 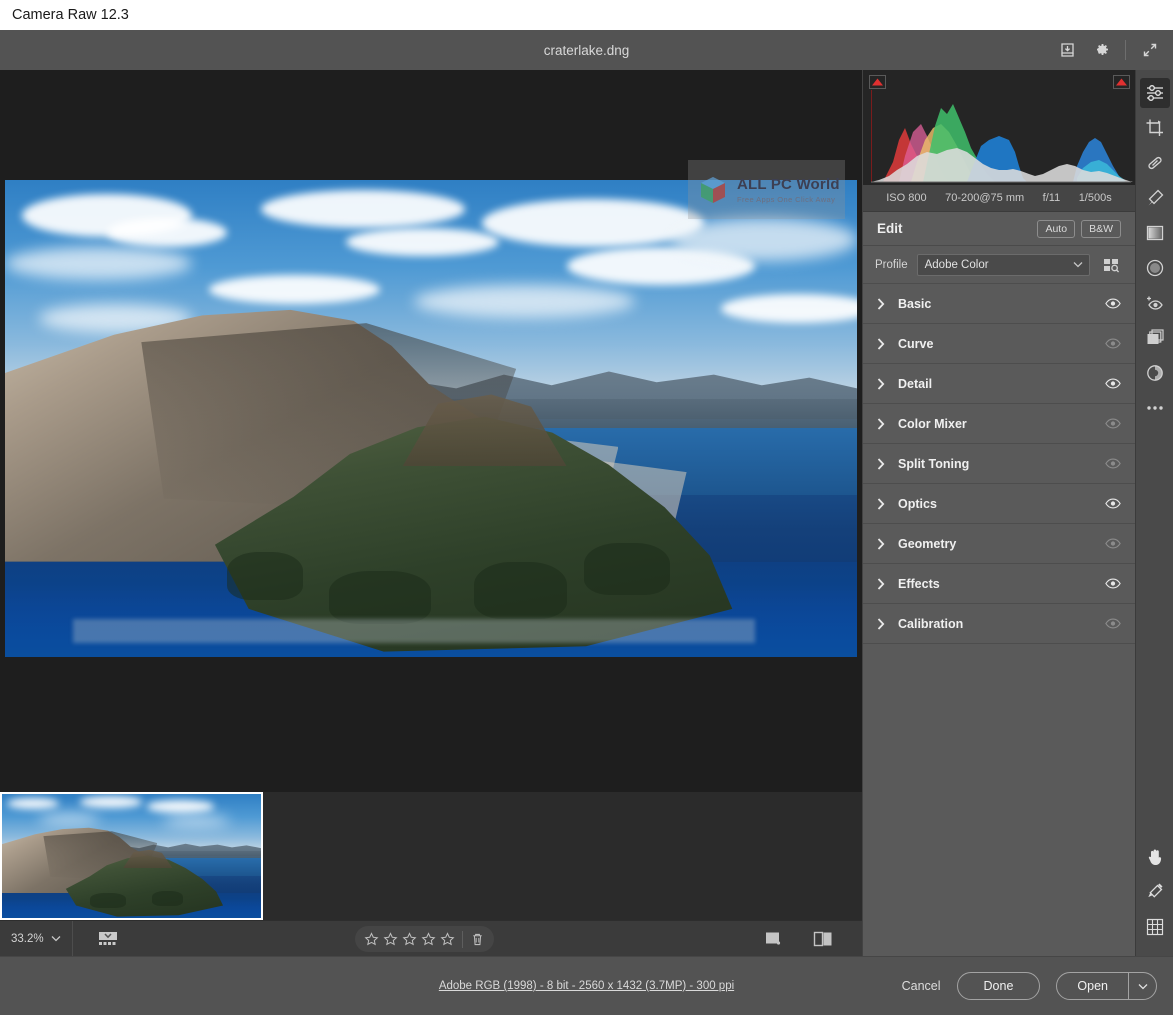 I want to click on section-label: Geometry, so click(x=927, y=543).